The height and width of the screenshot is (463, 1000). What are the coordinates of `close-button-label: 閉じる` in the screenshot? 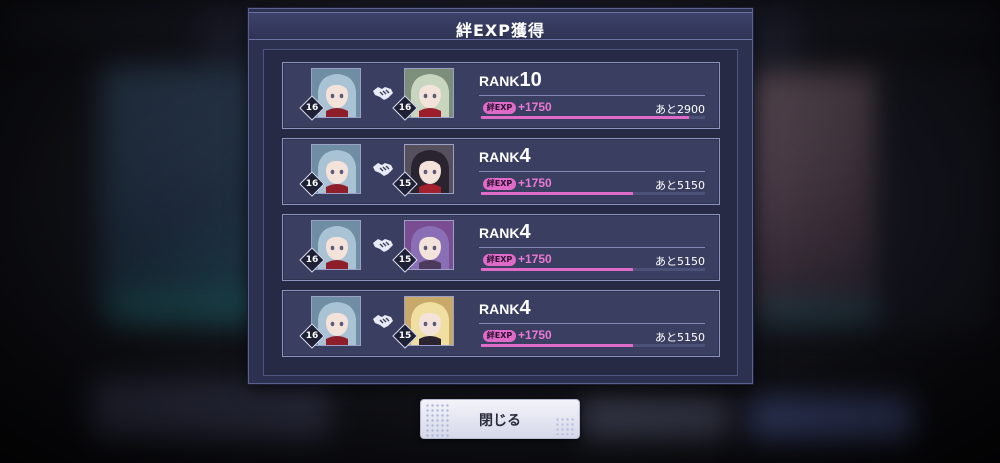 It's located at (500, 421).